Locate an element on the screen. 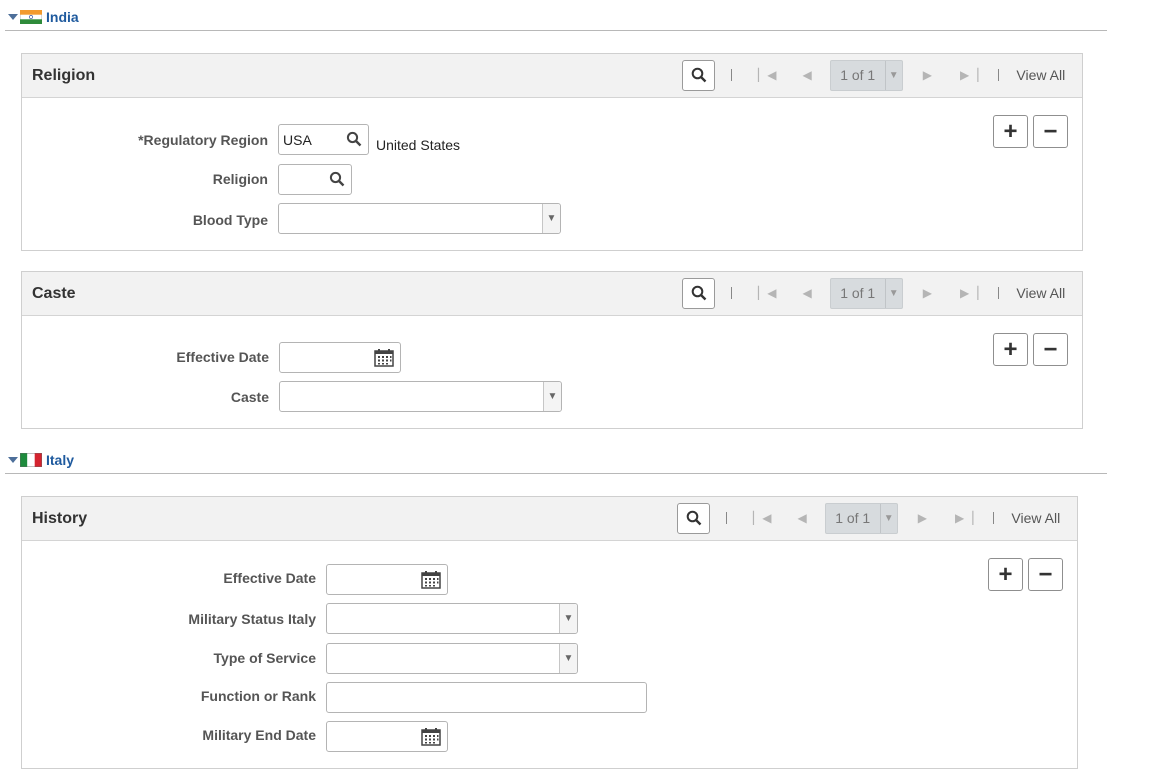  blood-type-select: ▼ is located at coordinates (419, 218).